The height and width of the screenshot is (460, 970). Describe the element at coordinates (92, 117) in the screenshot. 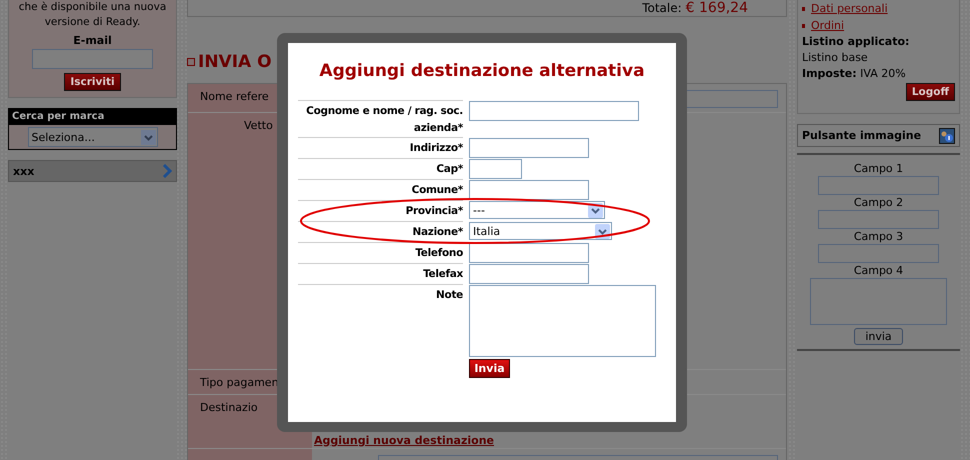

I see `panel-title: Cerca per marca` at that location.